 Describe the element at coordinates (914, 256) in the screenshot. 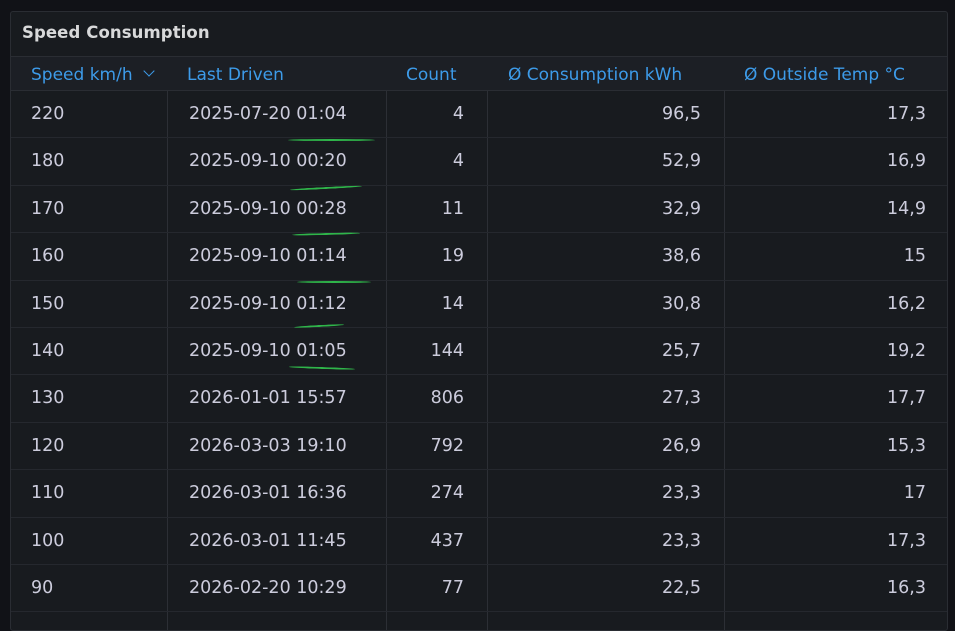

I see `cell-outside-temp: 15` at that location.